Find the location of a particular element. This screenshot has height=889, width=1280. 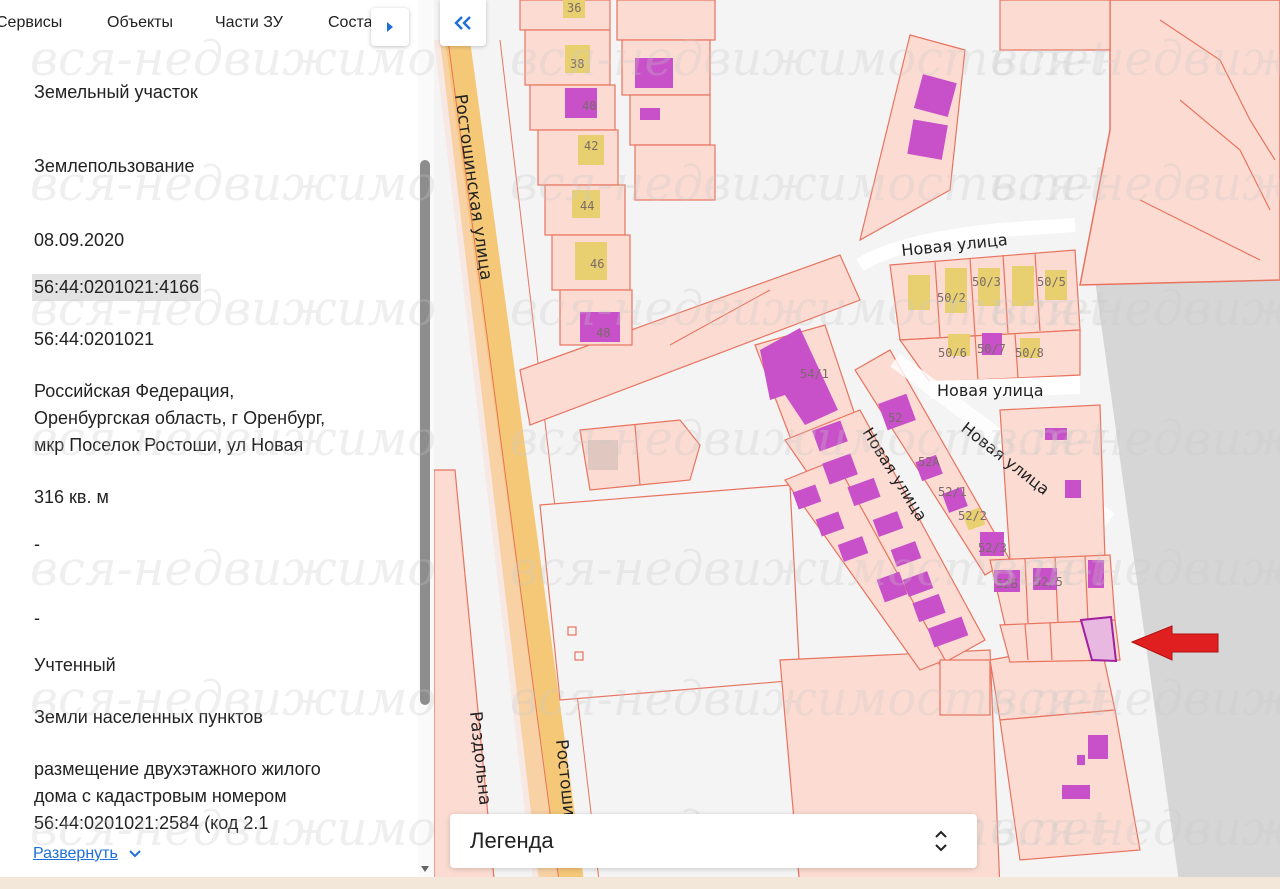

double-chevron-left-icon is located at coordinates (462, 23).